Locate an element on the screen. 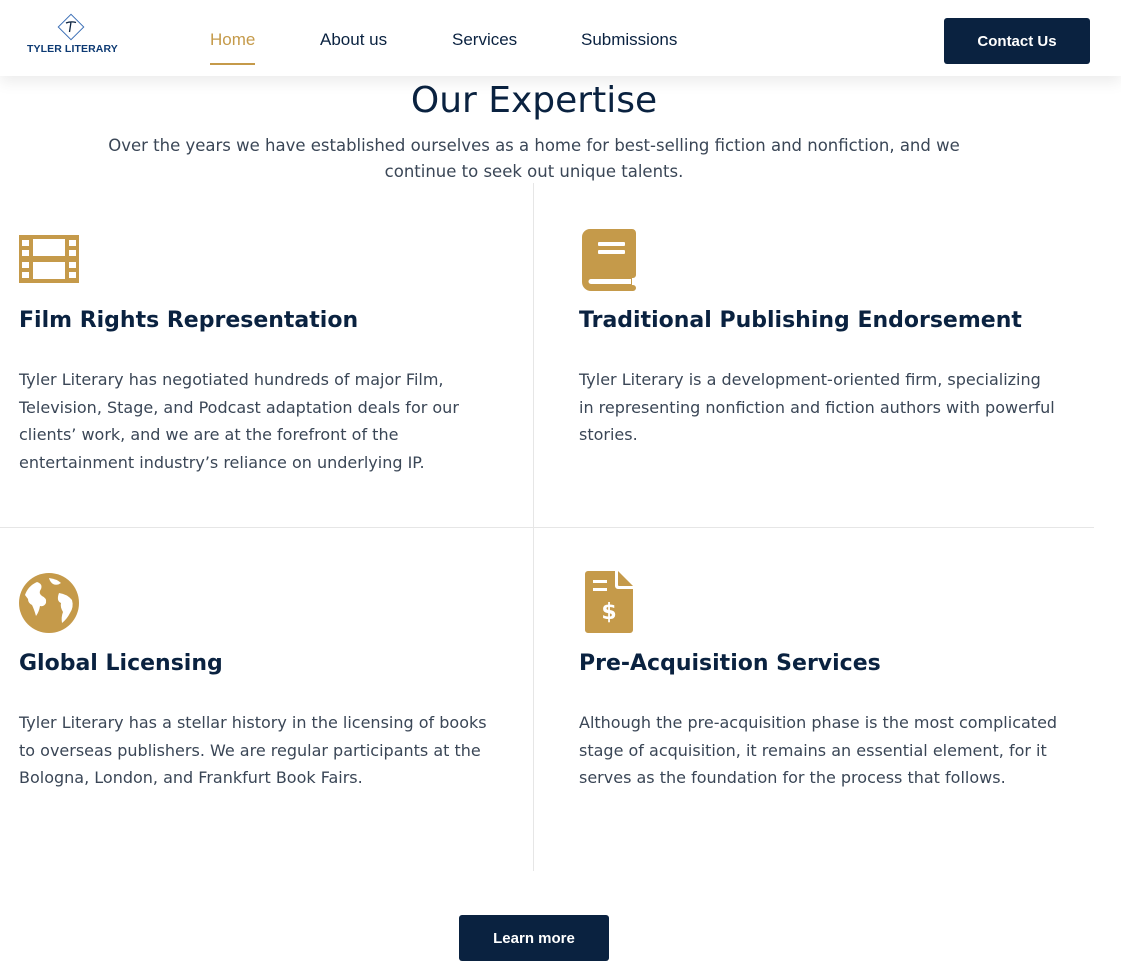  nav-services: Services is located at coordinates (484, 40).